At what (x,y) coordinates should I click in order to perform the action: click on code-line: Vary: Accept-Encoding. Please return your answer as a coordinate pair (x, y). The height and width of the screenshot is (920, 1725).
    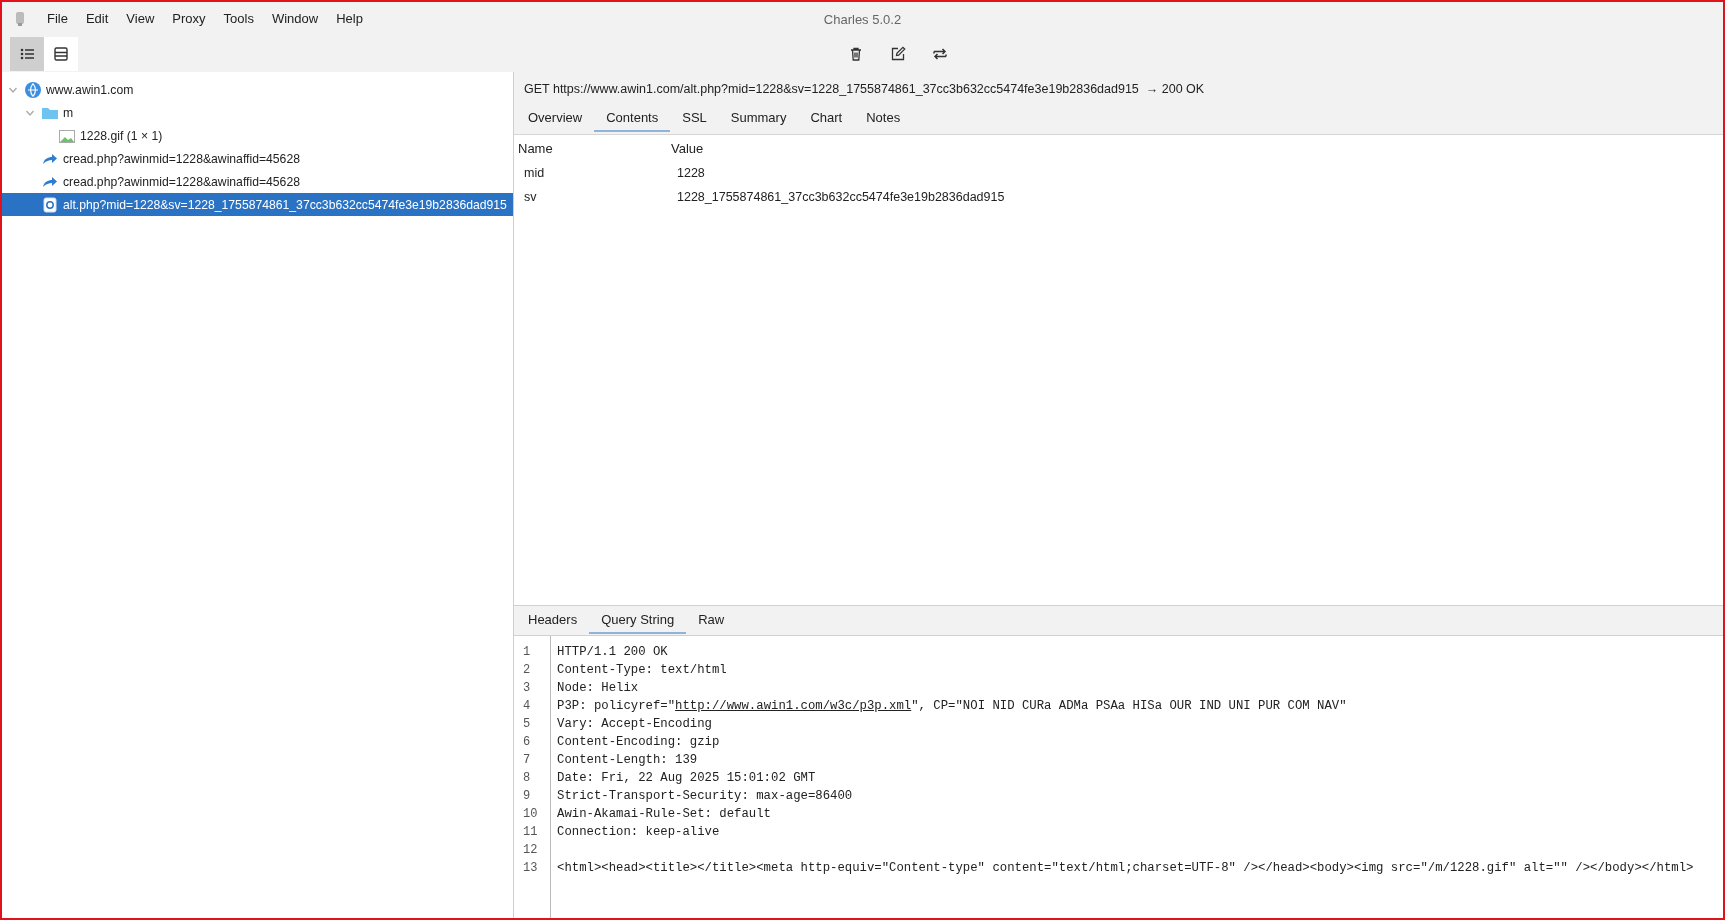
    Looking at the image, I should click on (635, 724).